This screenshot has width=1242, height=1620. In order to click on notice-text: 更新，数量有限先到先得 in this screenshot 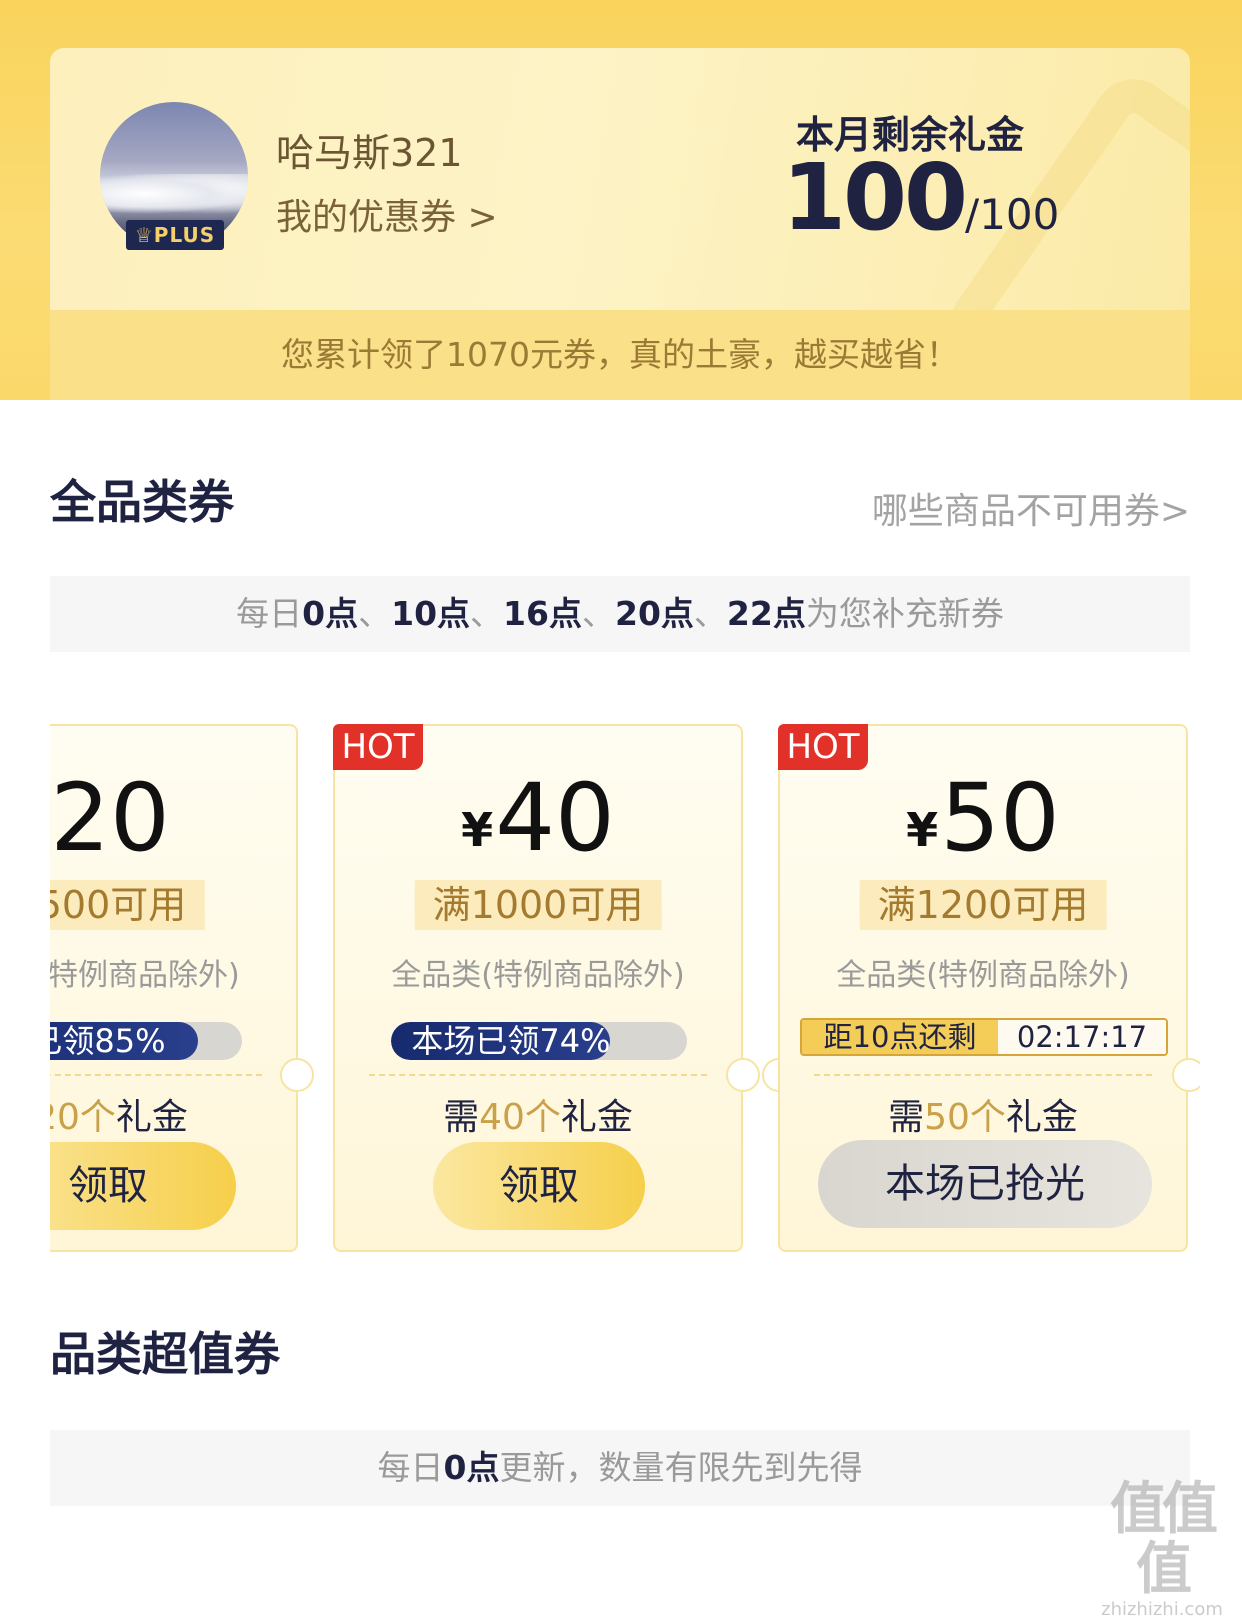, I will do `click(681, 1467)`.